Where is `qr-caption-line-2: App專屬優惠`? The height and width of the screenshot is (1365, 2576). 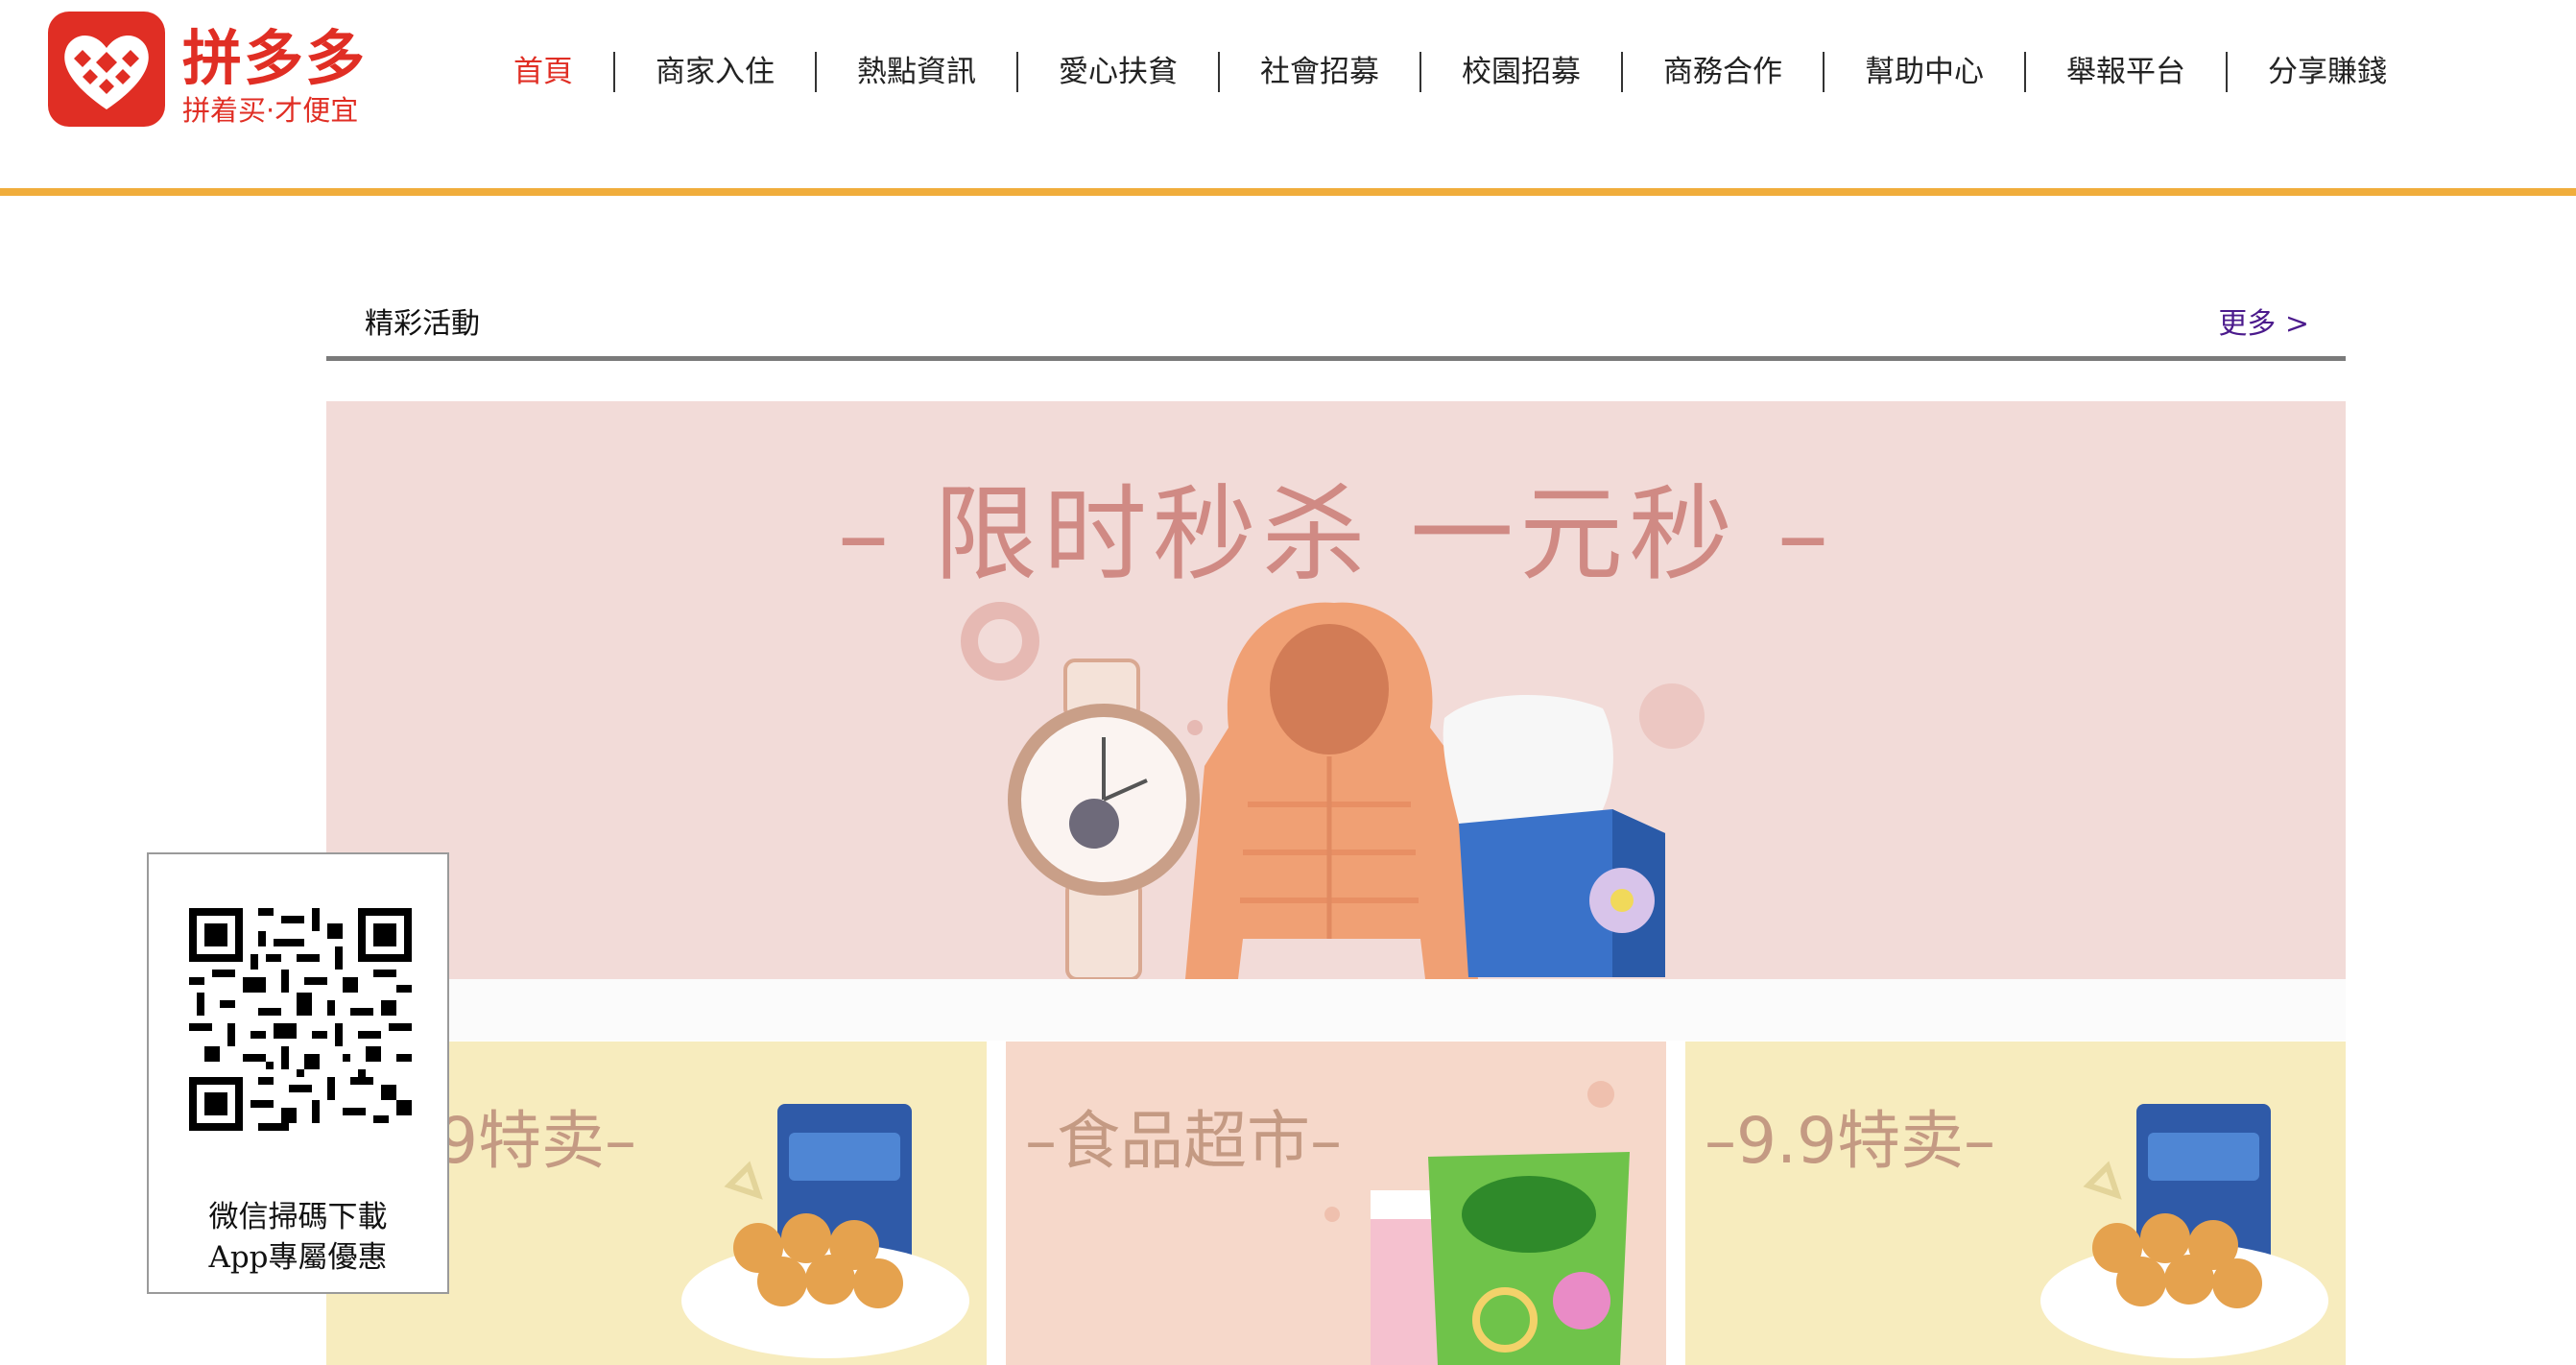 qr-caption-line-2: App專屬優惠 is located at coordinates (298, 1258).